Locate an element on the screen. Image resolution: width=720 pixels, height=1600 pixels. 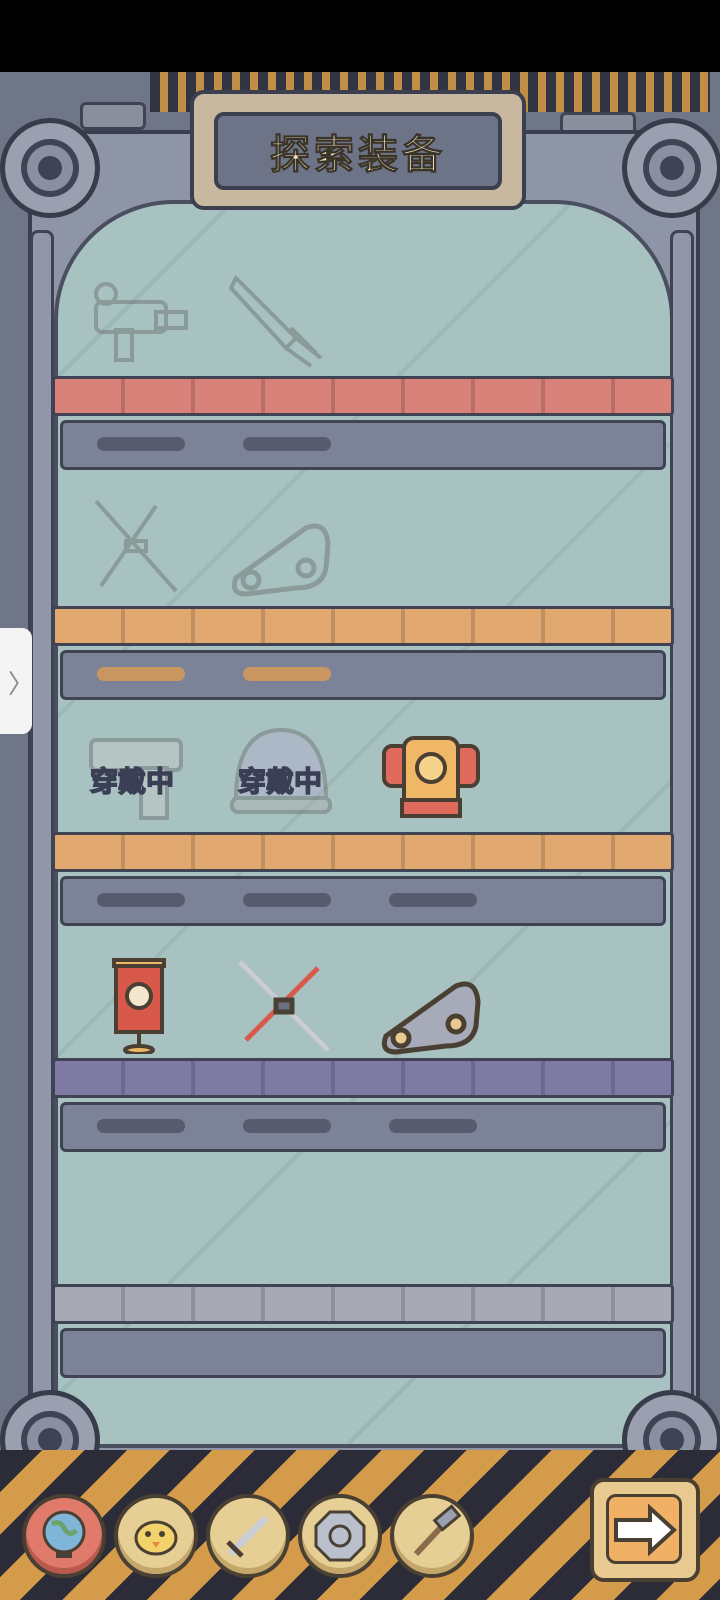
globe-button is located at coordinates (64, 1536).